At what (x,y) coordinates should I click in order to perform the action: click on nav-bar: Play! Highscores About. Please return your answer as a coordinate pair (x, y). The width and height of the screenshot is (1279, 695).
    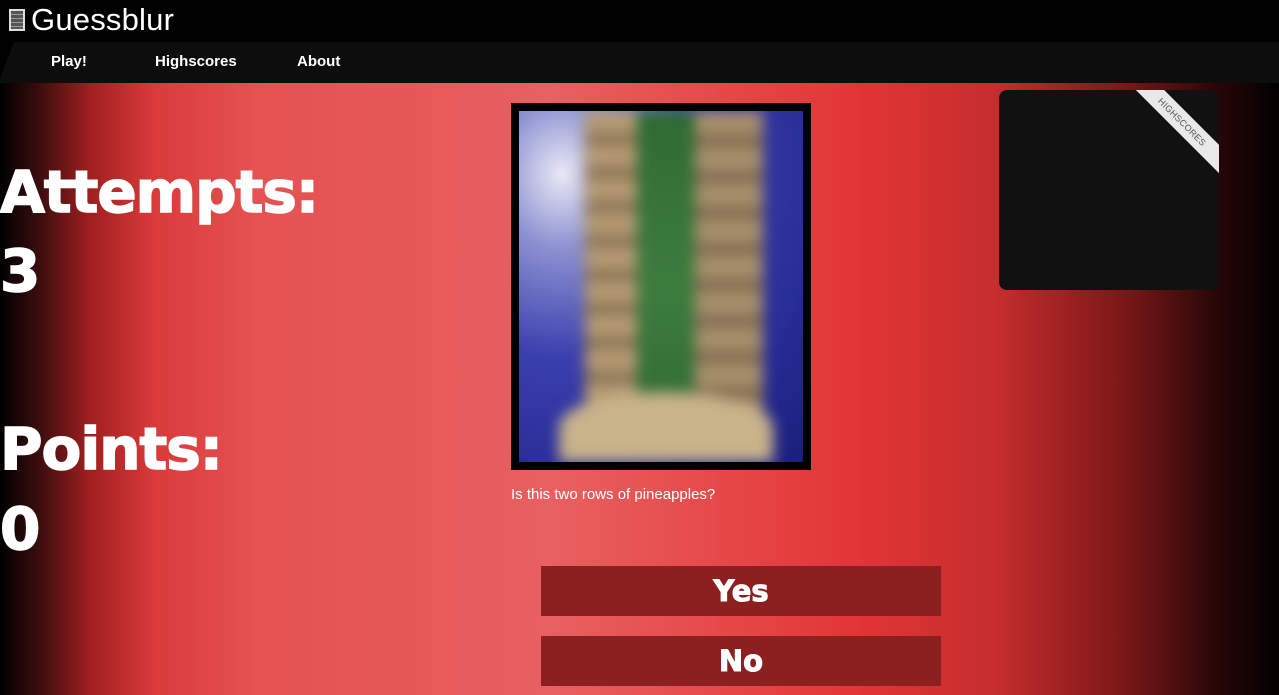
    Looking at the image, I should click on (639, 62).